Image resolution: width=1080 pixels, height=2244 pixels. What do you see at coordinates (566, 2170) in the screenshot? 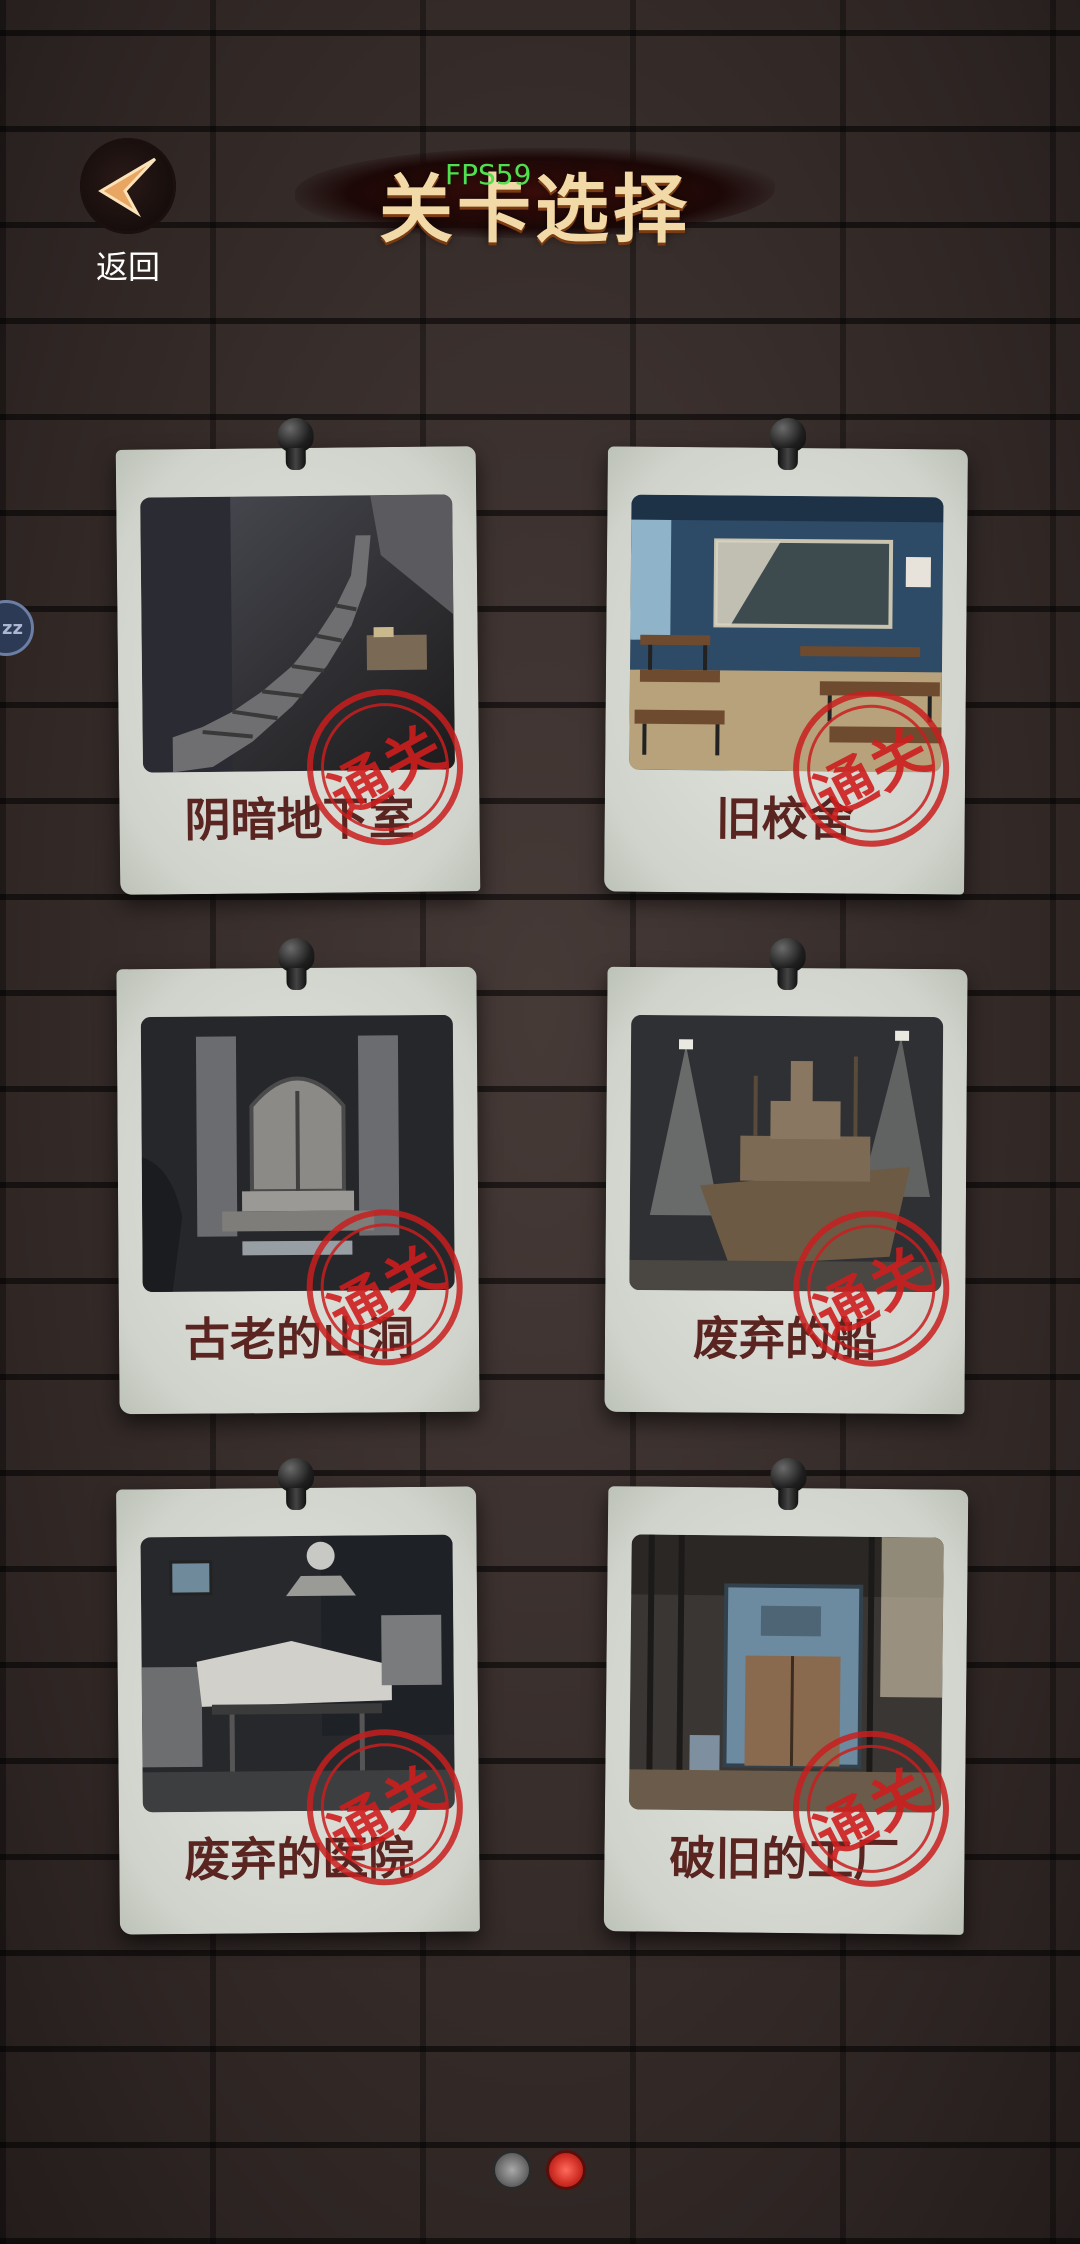
I see `page-dot-2-active` at bounding box center [566, 2170].